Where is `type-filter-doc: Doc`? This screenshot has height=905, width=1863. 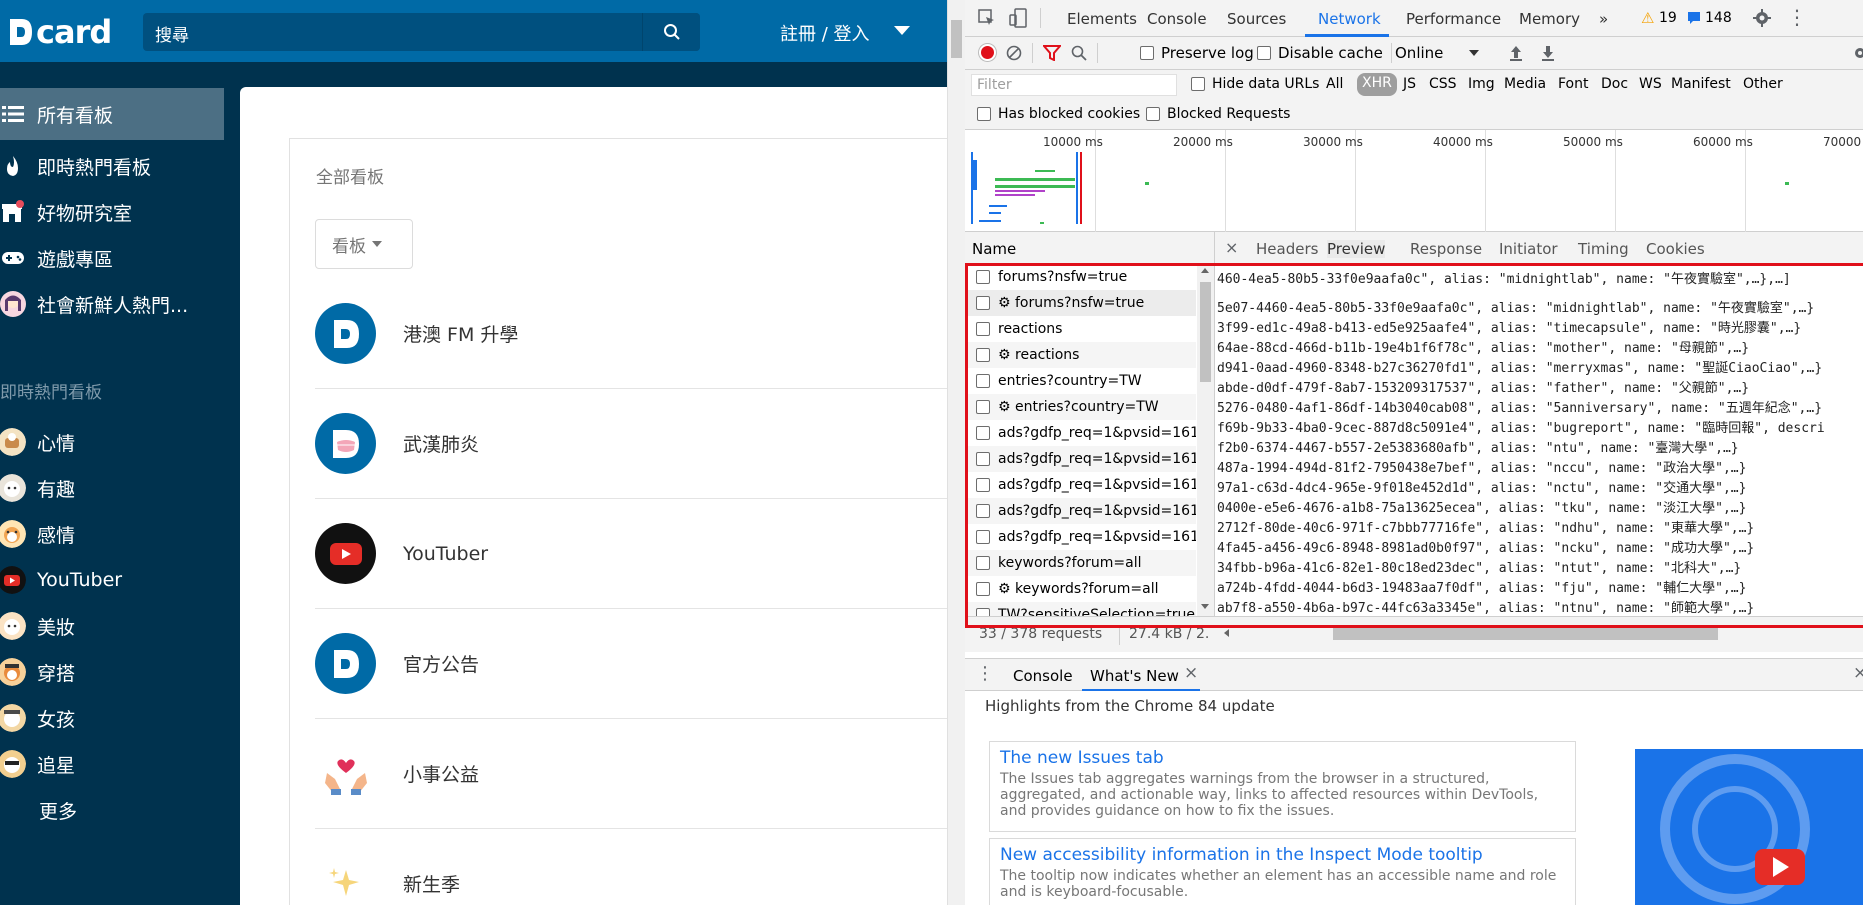 type-filter-doc: Doc is located at coordinates (1614, 84).